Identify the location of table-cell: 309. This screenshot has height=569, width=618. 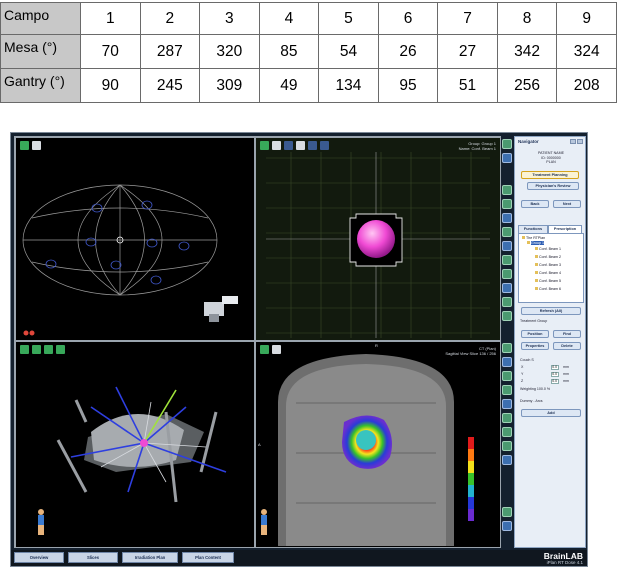
(229, 85).